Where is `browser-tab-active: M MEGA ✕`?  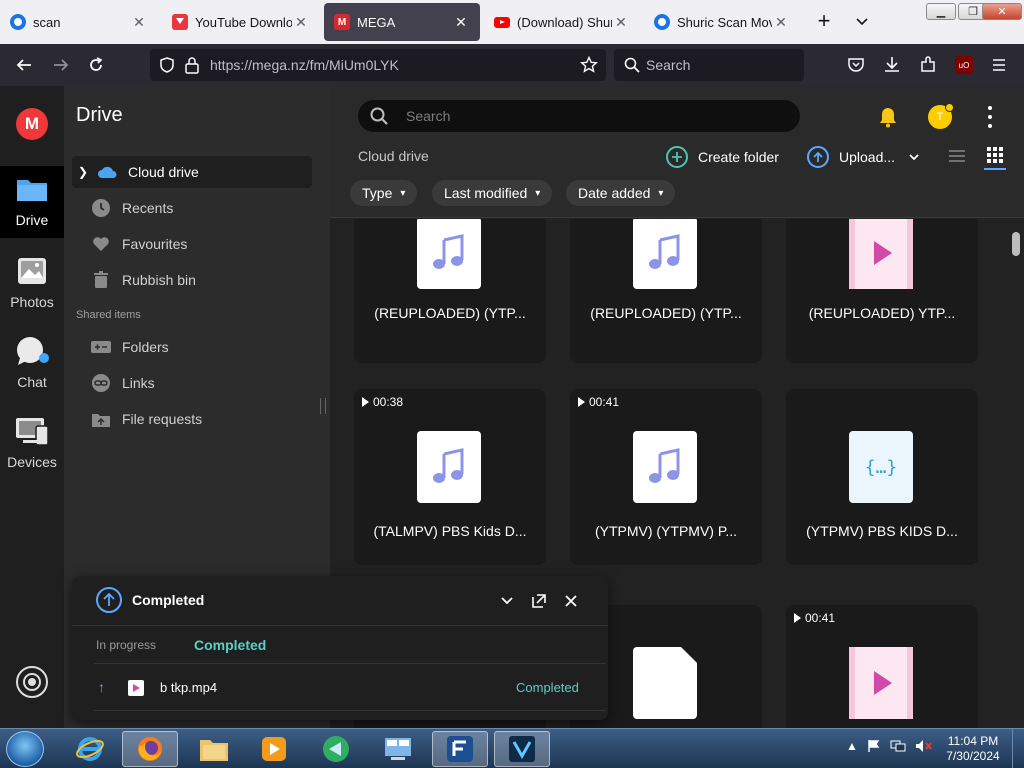 browser-tab-active: M MEGA ✕ is located at coordinates (402, 22).